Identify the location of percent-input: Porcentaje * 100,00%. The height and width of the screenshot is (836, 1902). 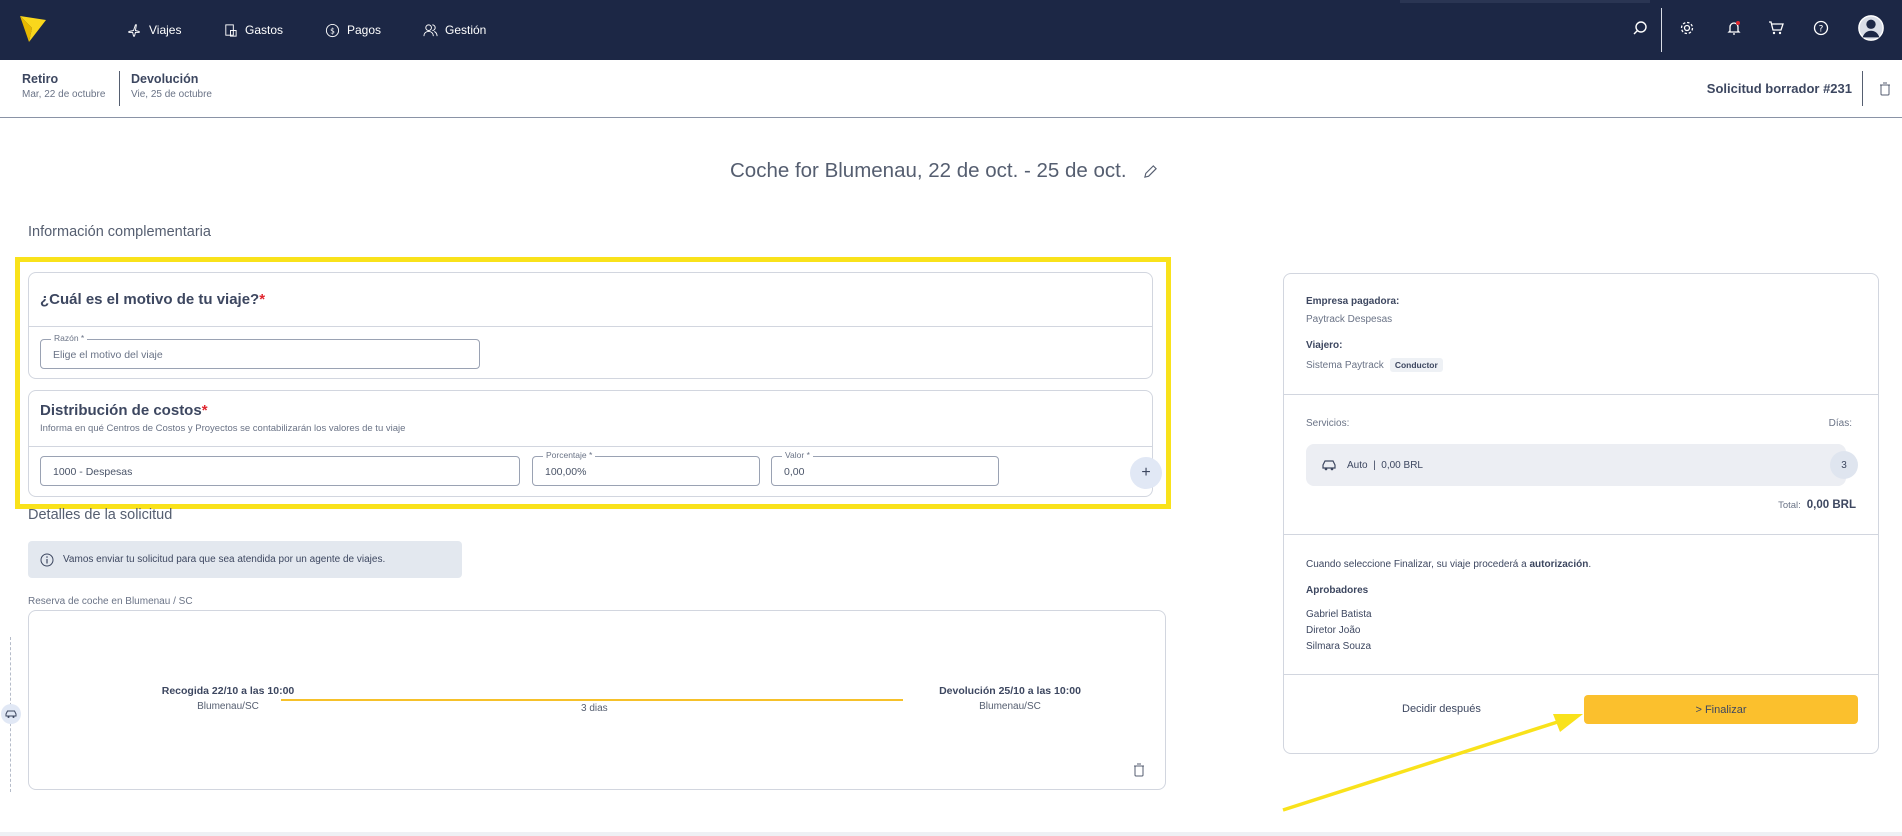
(646, 468).